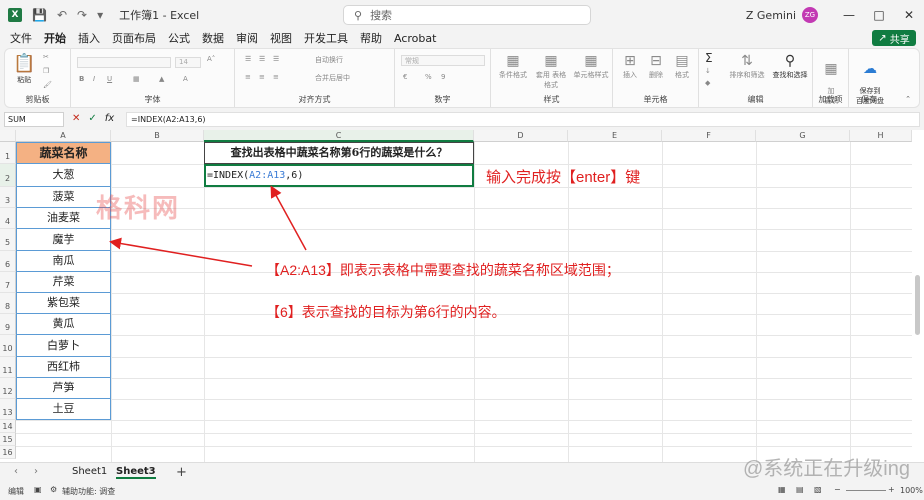 This screenshot has height=500, width=924. What do you see at coordinates (800, 489) in the screenshot?
I see `page-layout-view-icon: ▤` at bounding box center [800, 489].